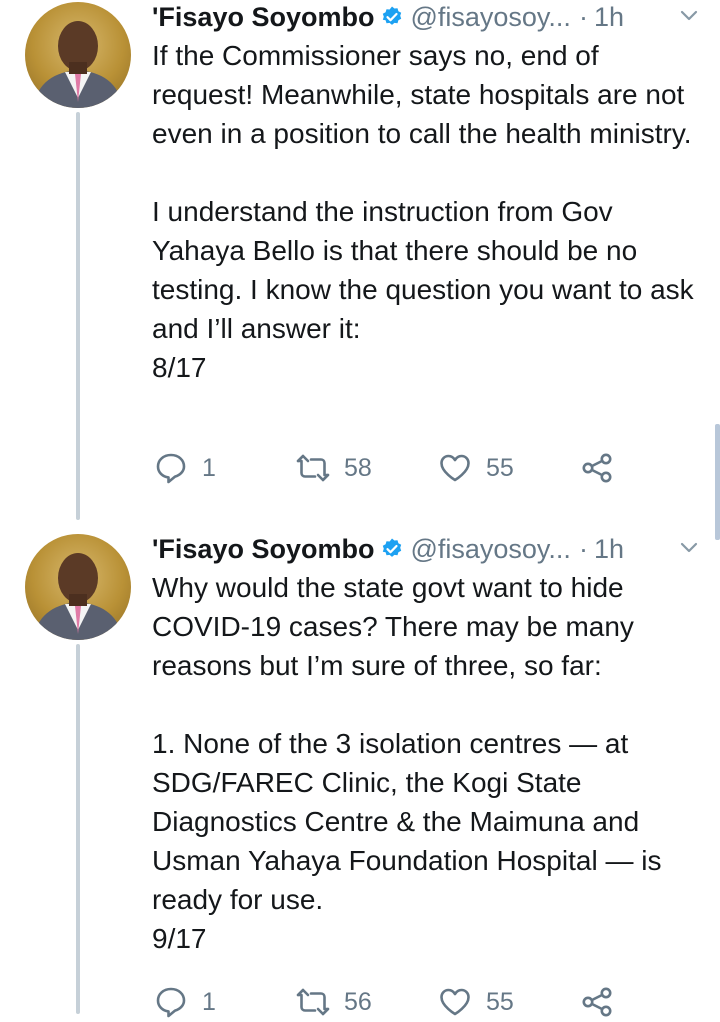 The width and height of the screenshot is (720, 1022). What do you see at coordinates (387, 468) in the screenshot?
I see `tweet-actions: 1 58 55` at bounding box center [387, 468].